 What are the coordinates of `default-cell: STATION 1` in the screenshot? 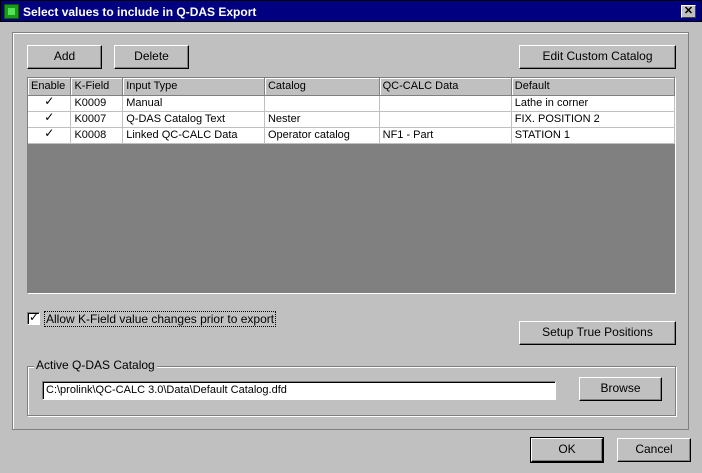 It's located at (593, 135).